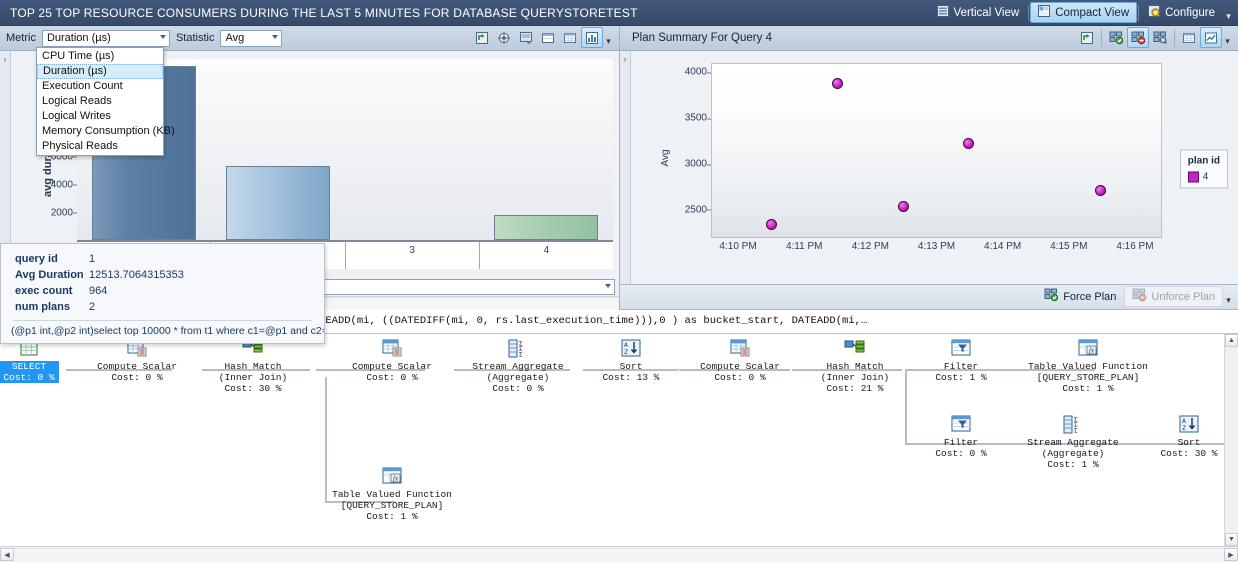 The width and height of the screenshot is (1238, 562). Describe the element at coordinates (64, 213) in the screenshot. I see `bar-chart-y-tick: 2000` at that location.